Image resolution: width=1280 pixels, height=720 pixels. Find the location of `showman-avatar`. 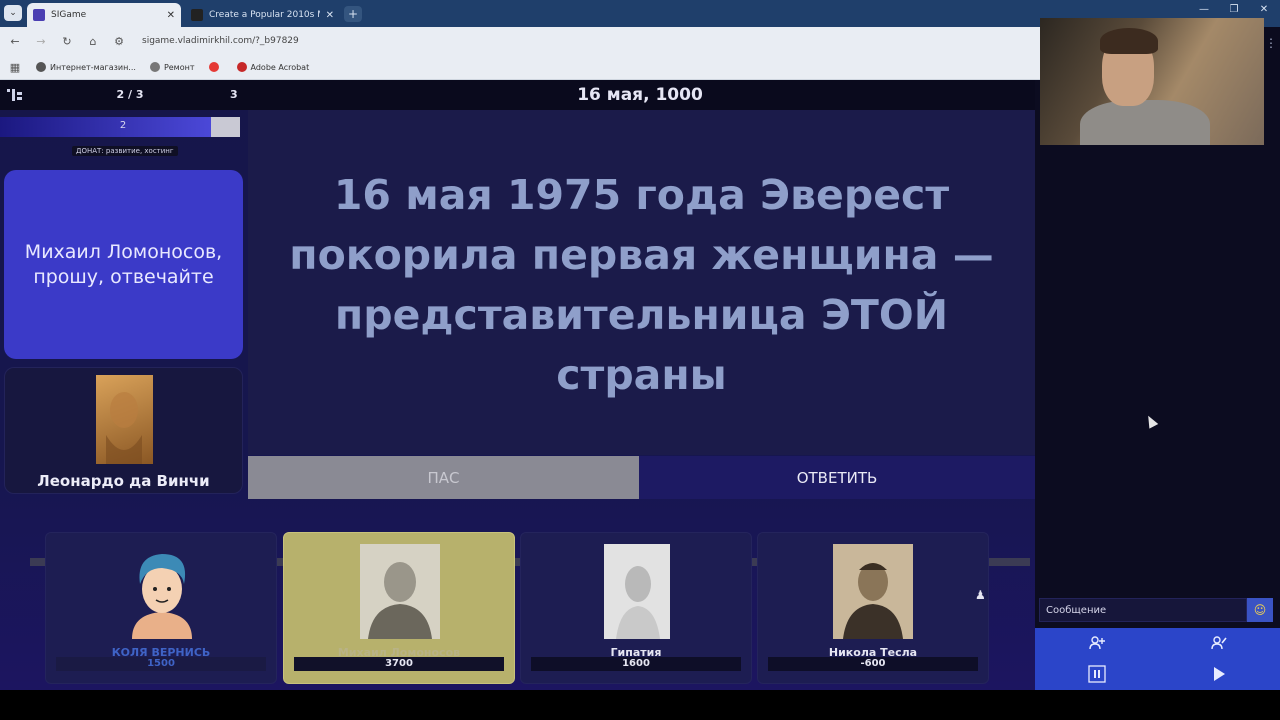

showman-avatar is located at coordinates (124, 419).